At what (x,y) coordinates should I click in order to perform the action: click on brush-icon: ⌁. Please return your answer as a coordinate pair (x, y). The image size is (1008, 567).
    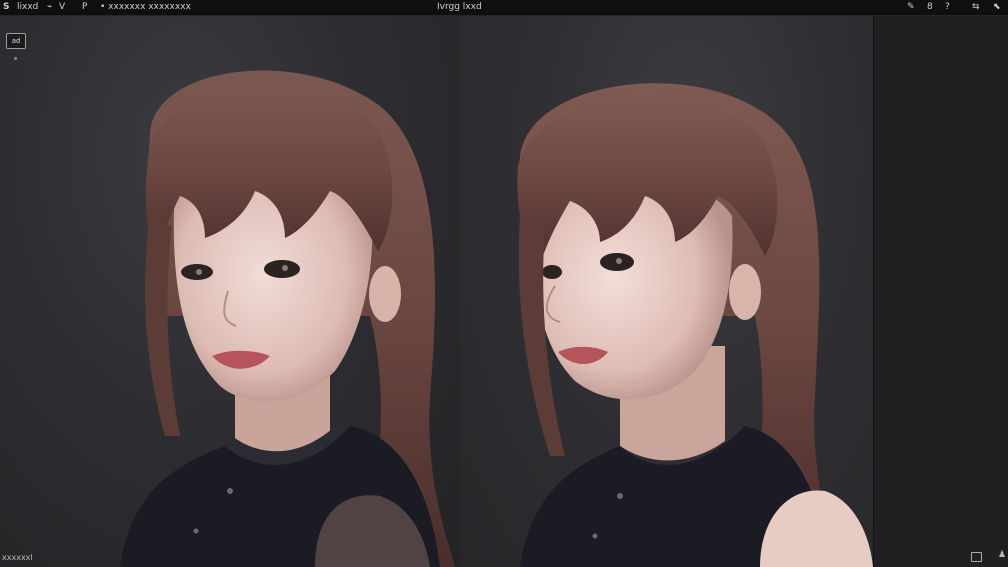
    Looking at the image, I should click on (49, 7).